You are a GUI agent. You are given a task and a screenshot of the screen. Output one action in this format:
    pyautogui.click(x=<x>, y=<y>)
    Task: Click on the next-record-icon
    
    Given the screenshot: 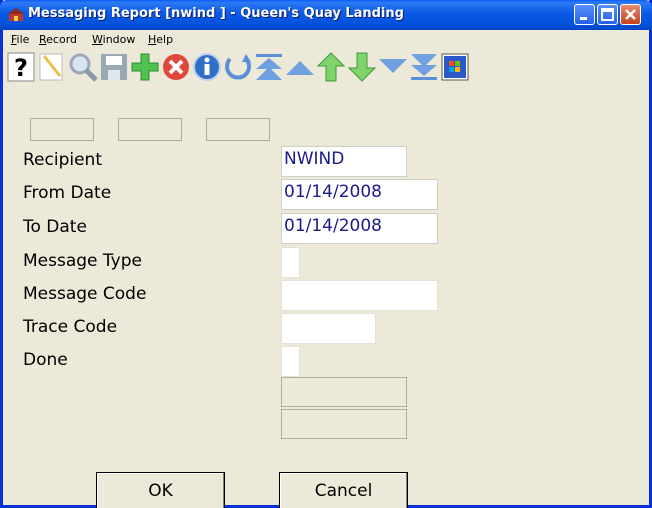 What is the action you would take?
    pyautogui.click(x=362, y=67)
    